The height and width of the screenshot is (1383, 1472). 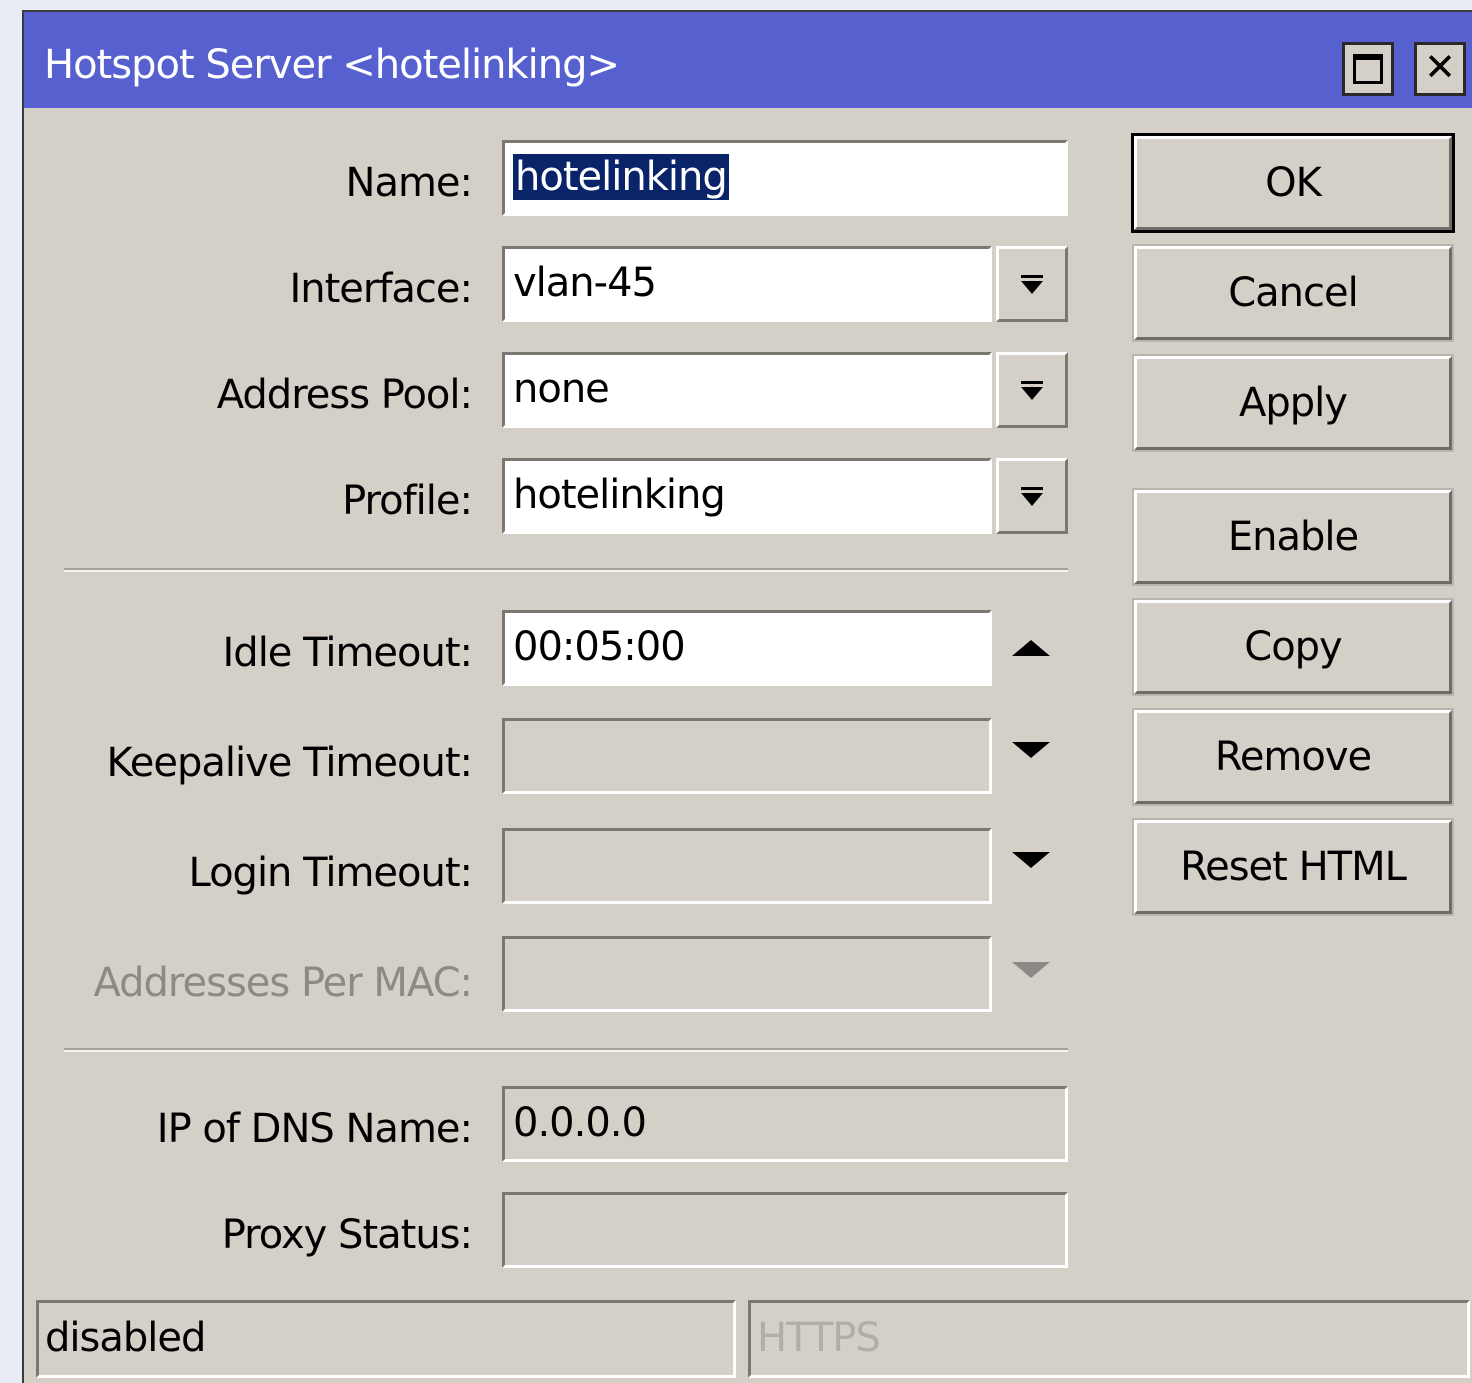 I want to click on idle-timeout-input: 00:05:00, so click(x=747, y=648).